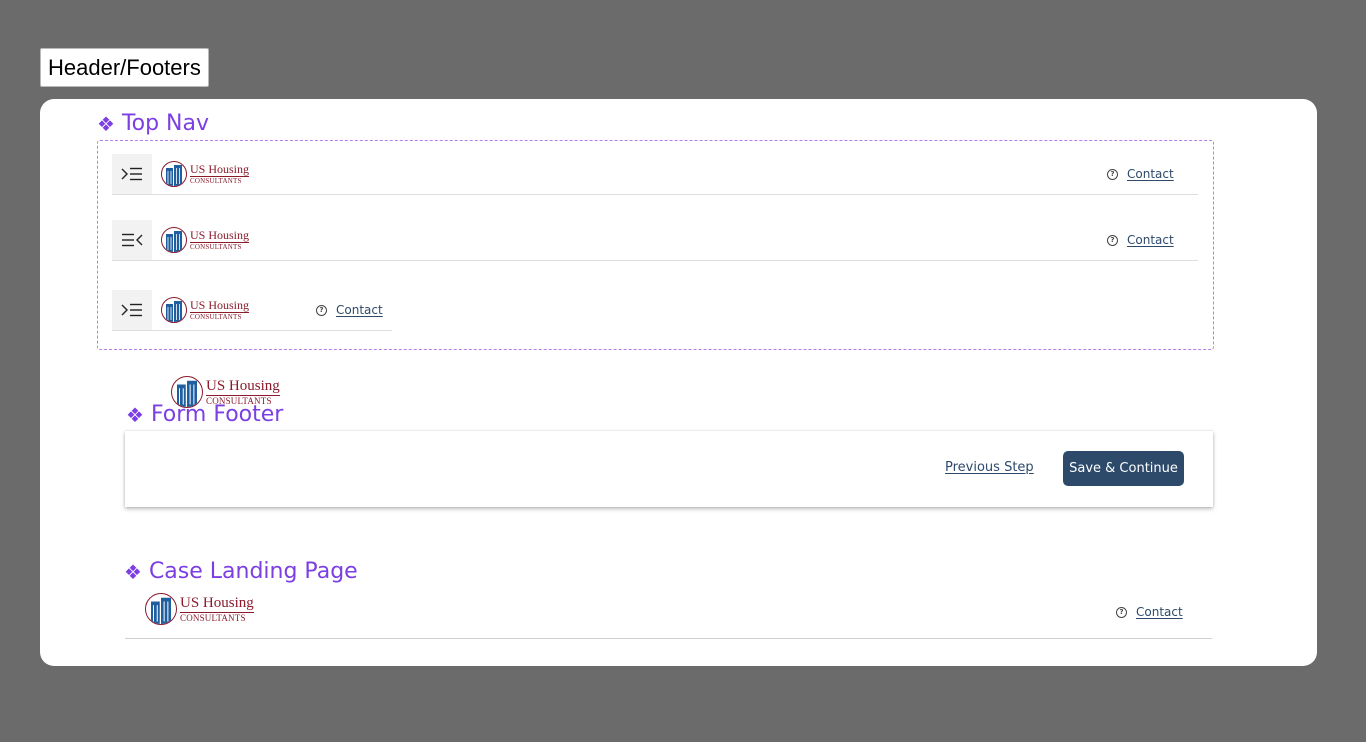 This screenshot has height=742, width=1366. Describe the element at coordinates (668, 616) in the screenshot. I see `case-landing-header: US Housing CONSULTANTS ? Contact` at that location.